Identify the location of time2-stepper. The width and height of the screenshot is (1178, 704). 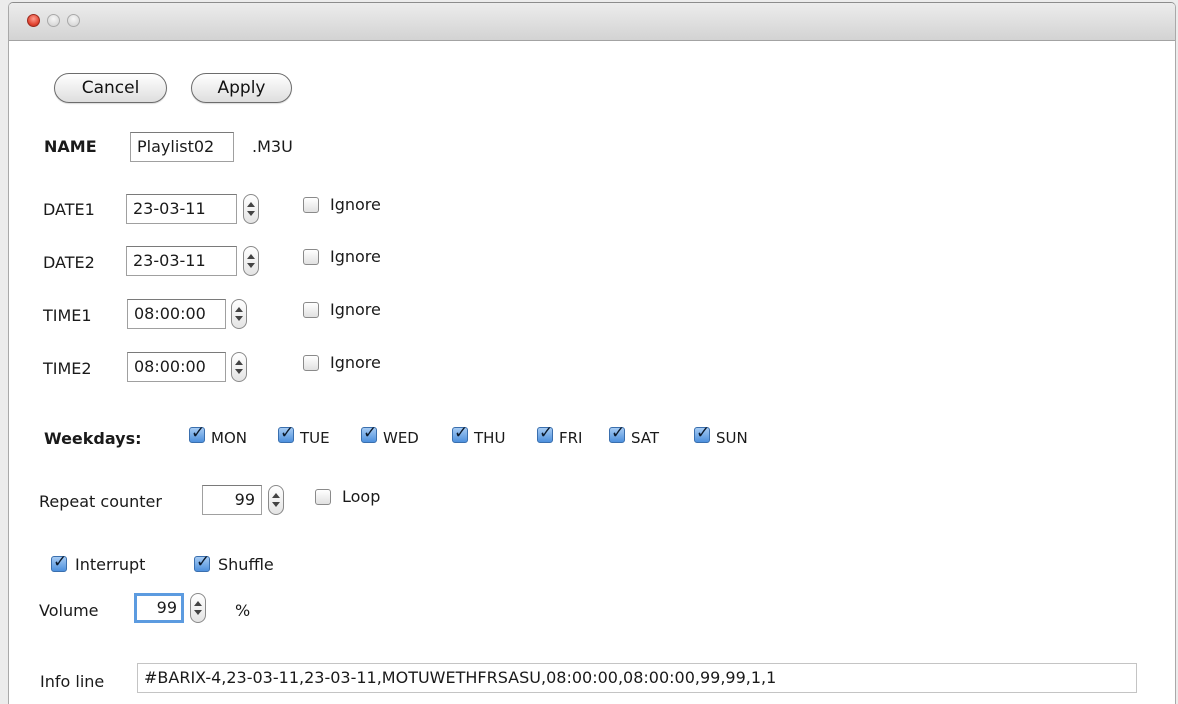
(239, 367).